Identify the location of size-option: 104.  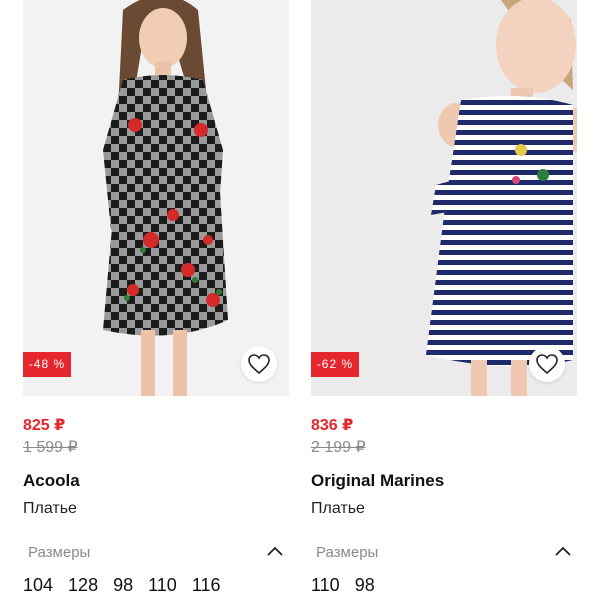
(38, 585).